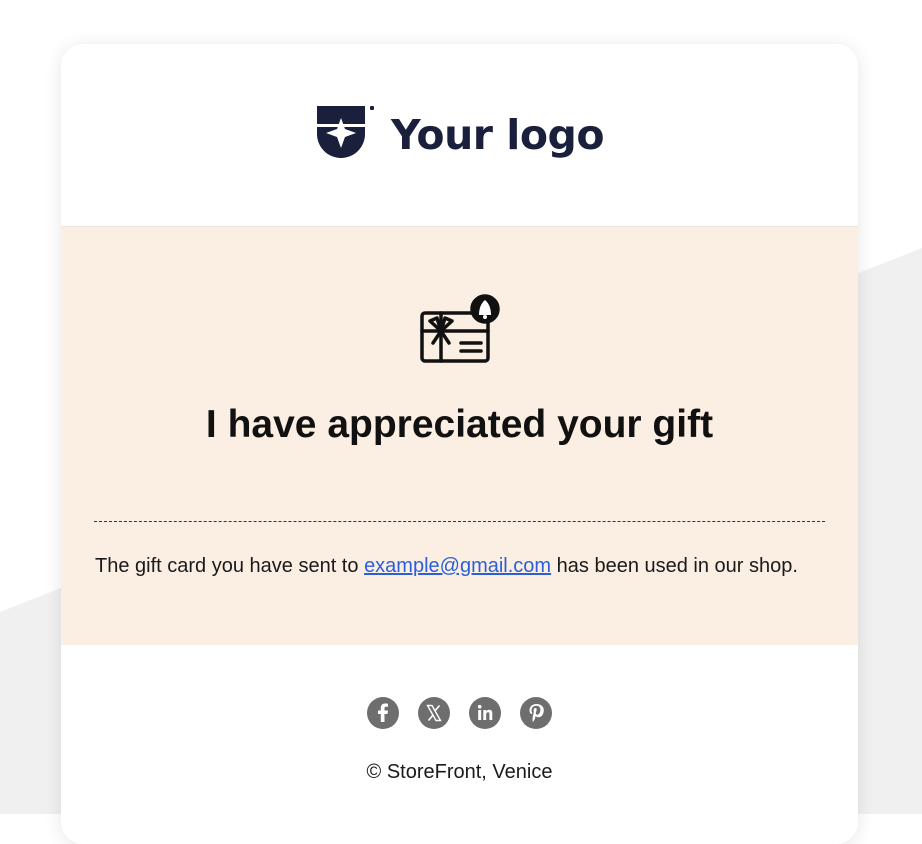  Describe the element at coordinates (434, 713) in the screenshot. I see `x-icon` at that location.